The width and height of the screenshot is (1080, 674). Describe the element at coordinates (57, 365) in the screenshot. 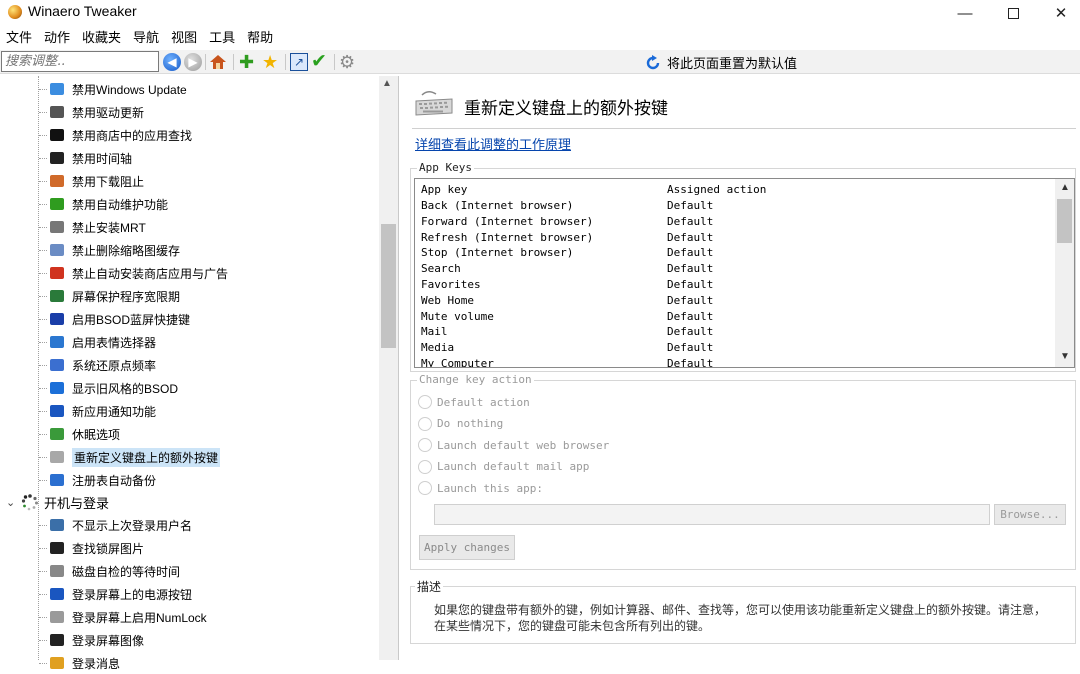

I see `restore-icon-glyph` at that location.